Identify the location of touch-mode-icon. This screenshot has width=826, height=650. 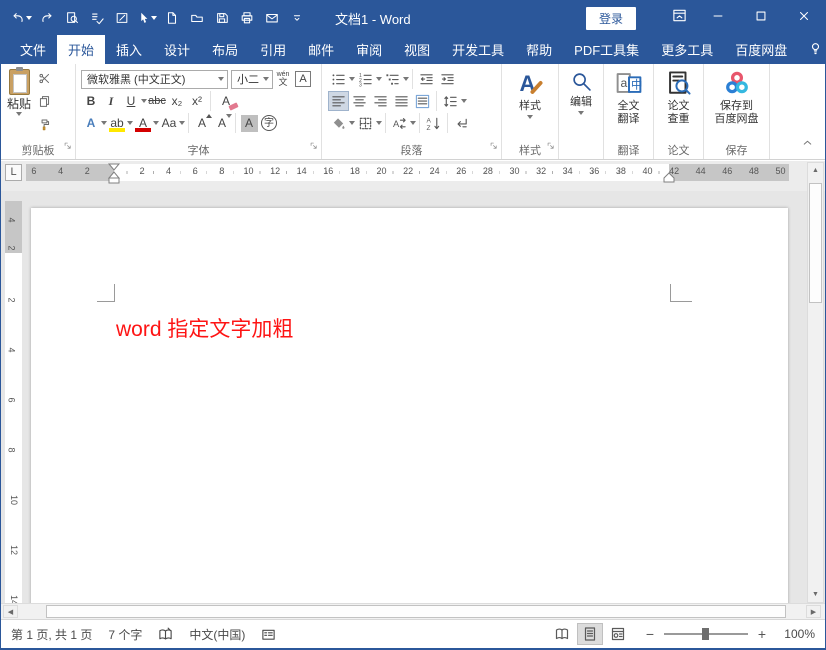
(146, 18).